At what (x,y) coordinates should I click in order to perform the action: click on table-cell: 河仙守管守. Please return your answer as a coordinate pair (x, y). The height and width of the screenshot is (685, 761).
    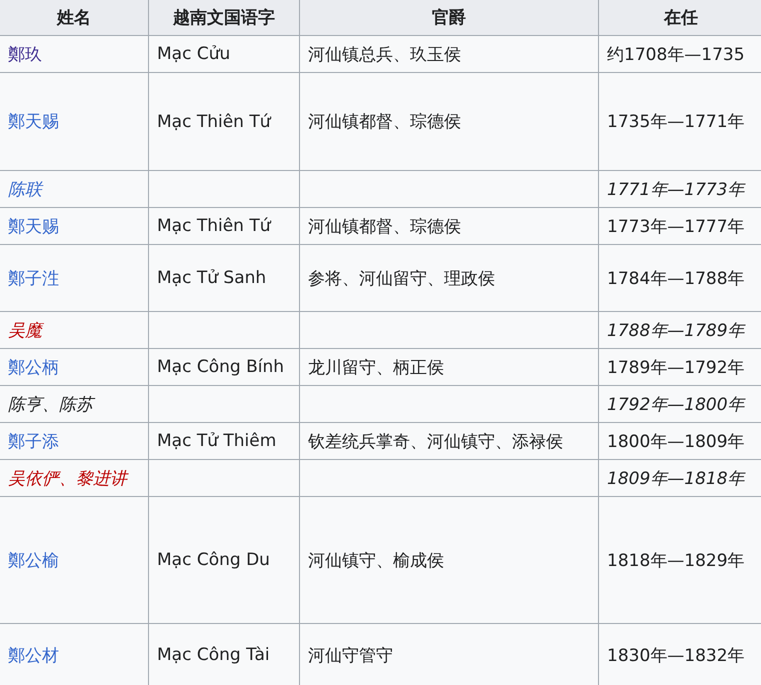
    Looking at the image, I should click on (449, 654).